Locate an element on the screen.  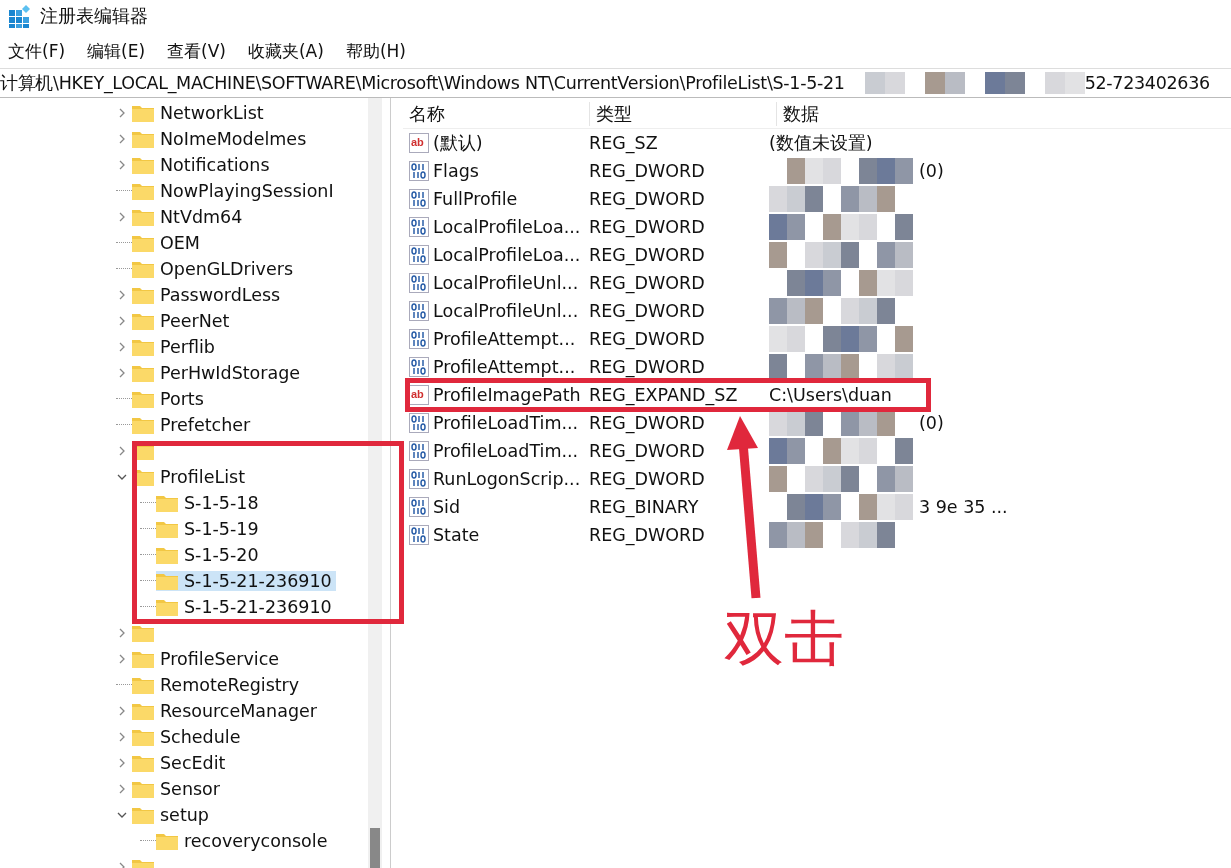
tree-item: NtVdm64 is located at coordinates (189, 217).